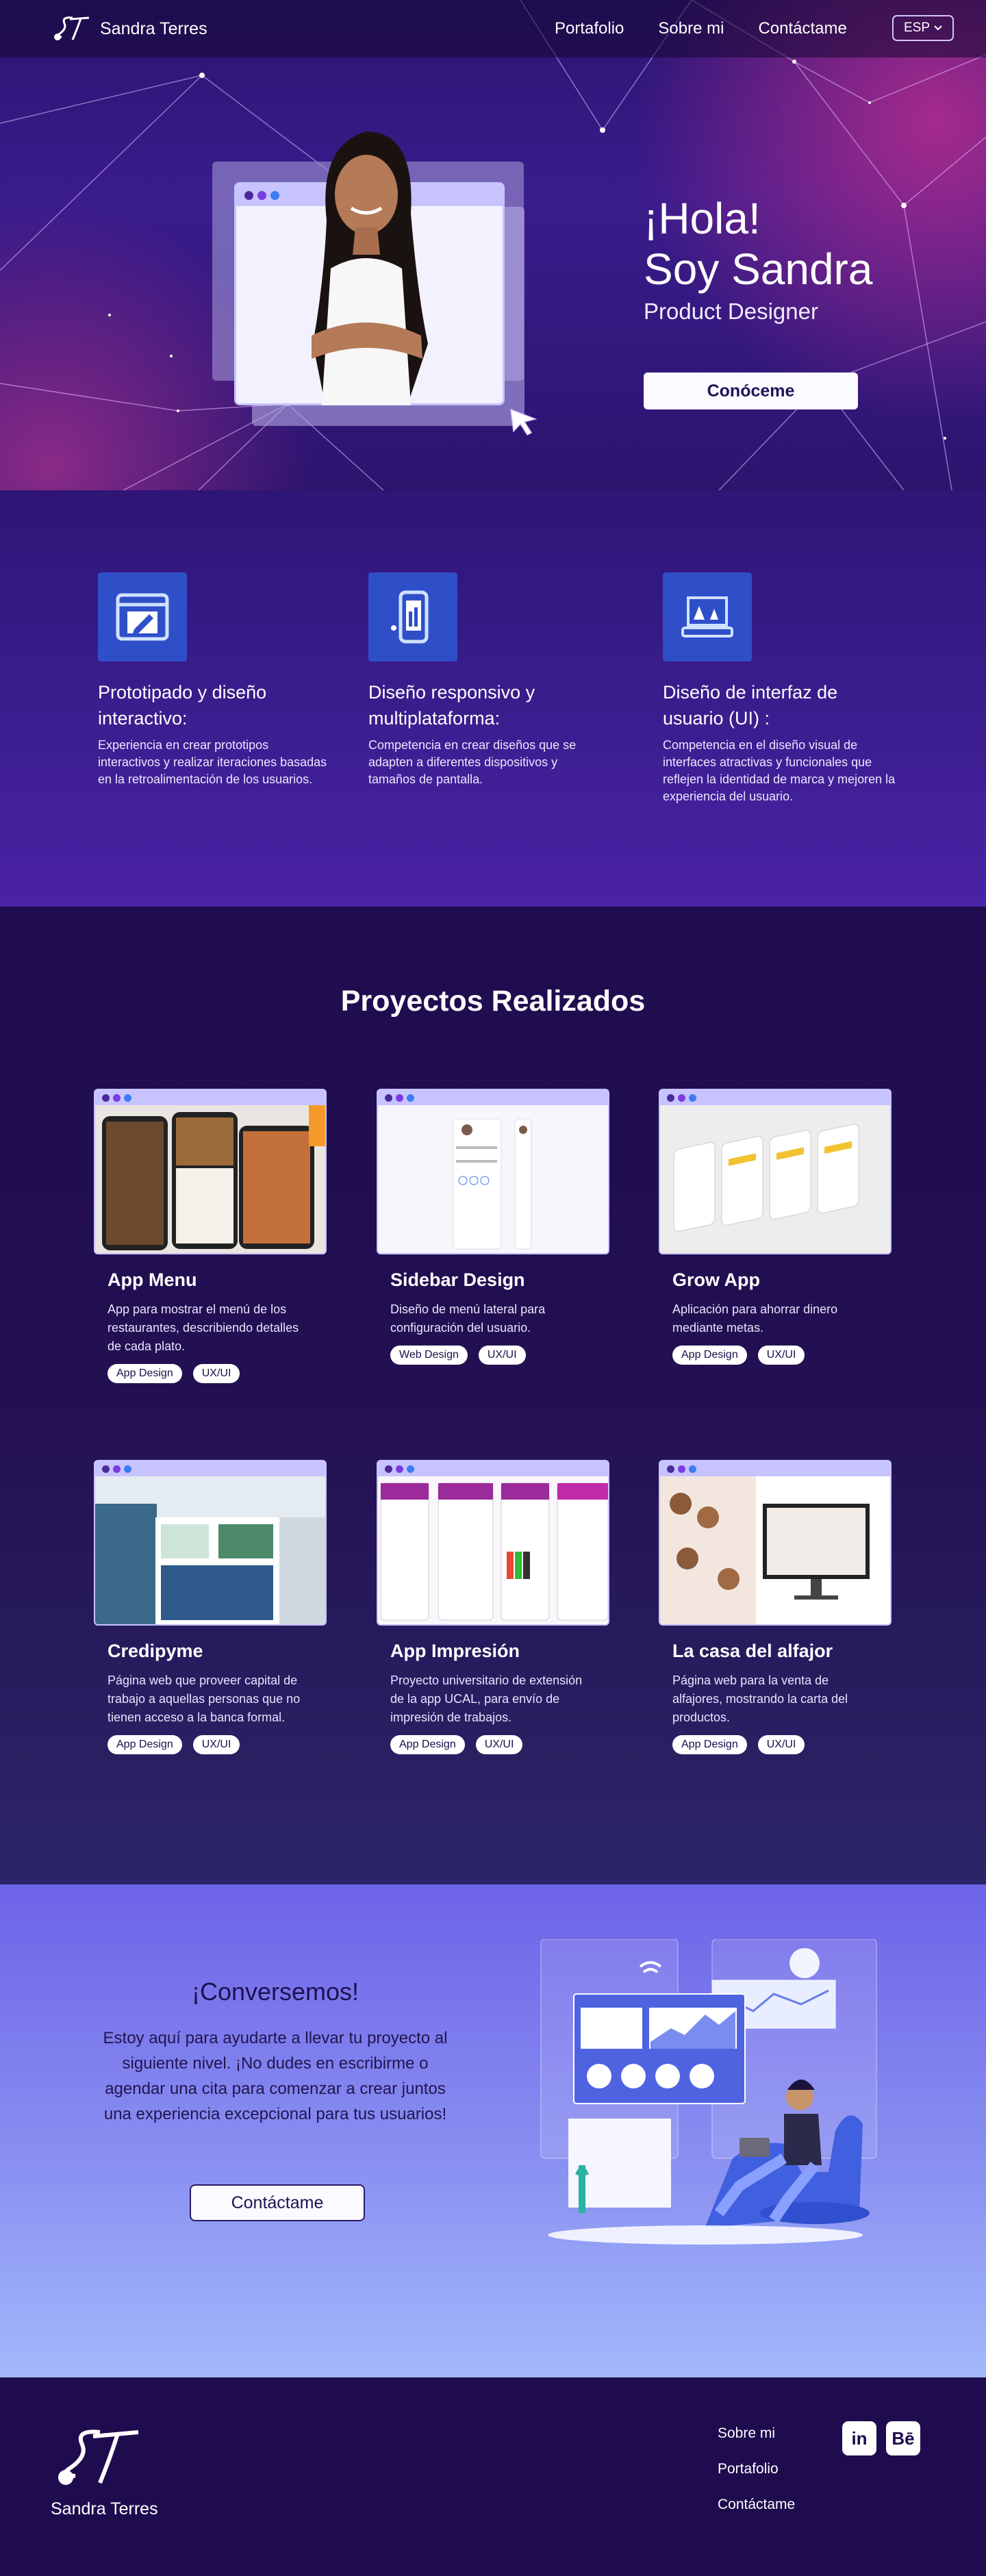  Describe the element at coordinates (751, 390) in the screenshot. I see `about-me-button: Conóceme` at that location.